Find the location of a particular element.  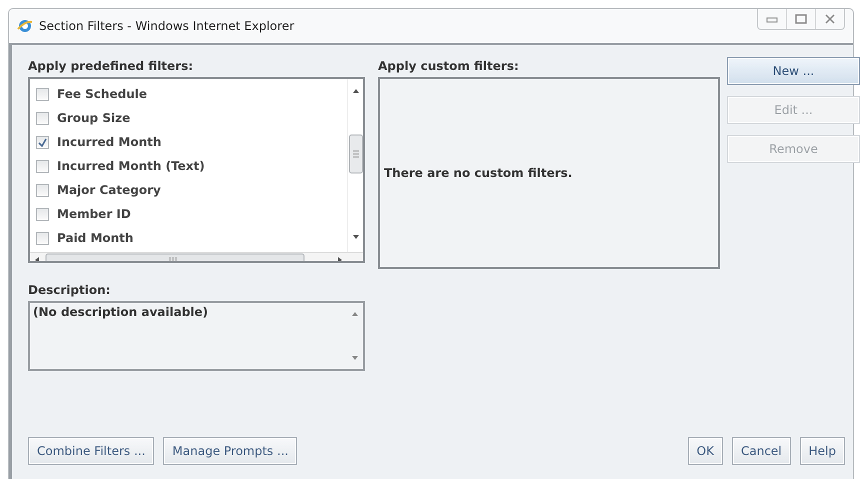

footer-button: Cancel is located at coordinates (761, 451).